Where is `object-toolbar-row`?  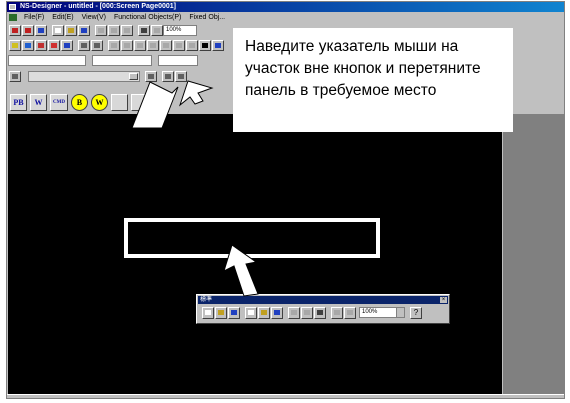
object-toolbar-row is located at coordinates (116, 45).